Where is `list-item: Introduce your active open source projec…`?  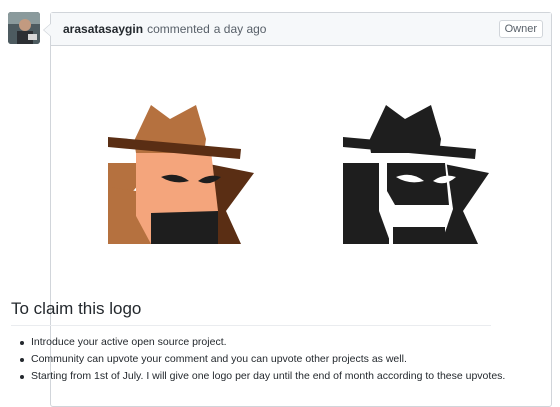 list-item: Introduce your active open source projec… is located at coordinates (256, 342).